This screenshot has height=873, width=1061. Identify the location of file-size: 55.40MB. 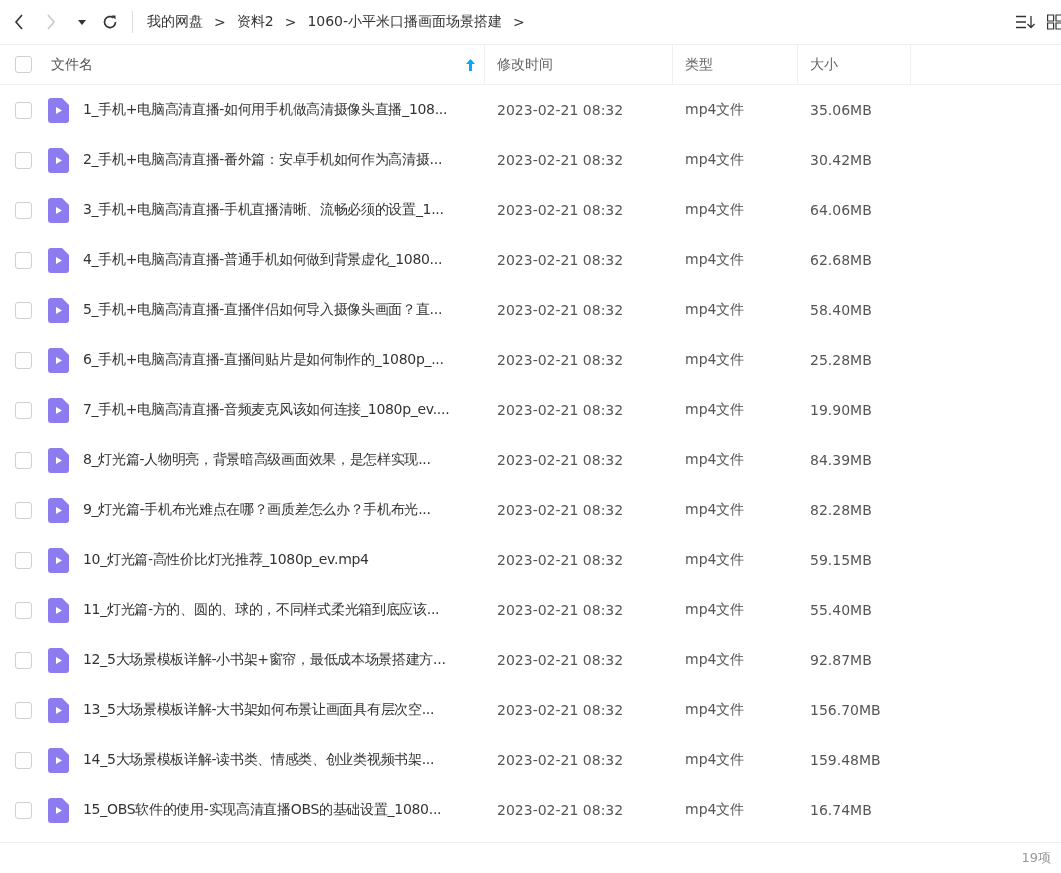
(841, 610).